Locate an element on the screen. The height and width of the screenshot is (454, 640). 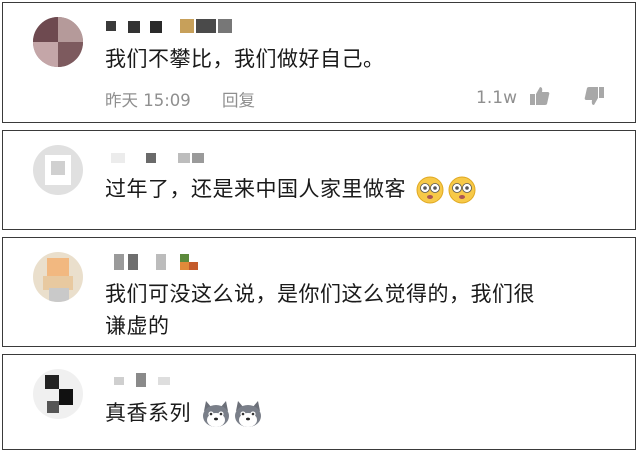
reaction-bar: 1.1w is located at coordinates (540, 98).